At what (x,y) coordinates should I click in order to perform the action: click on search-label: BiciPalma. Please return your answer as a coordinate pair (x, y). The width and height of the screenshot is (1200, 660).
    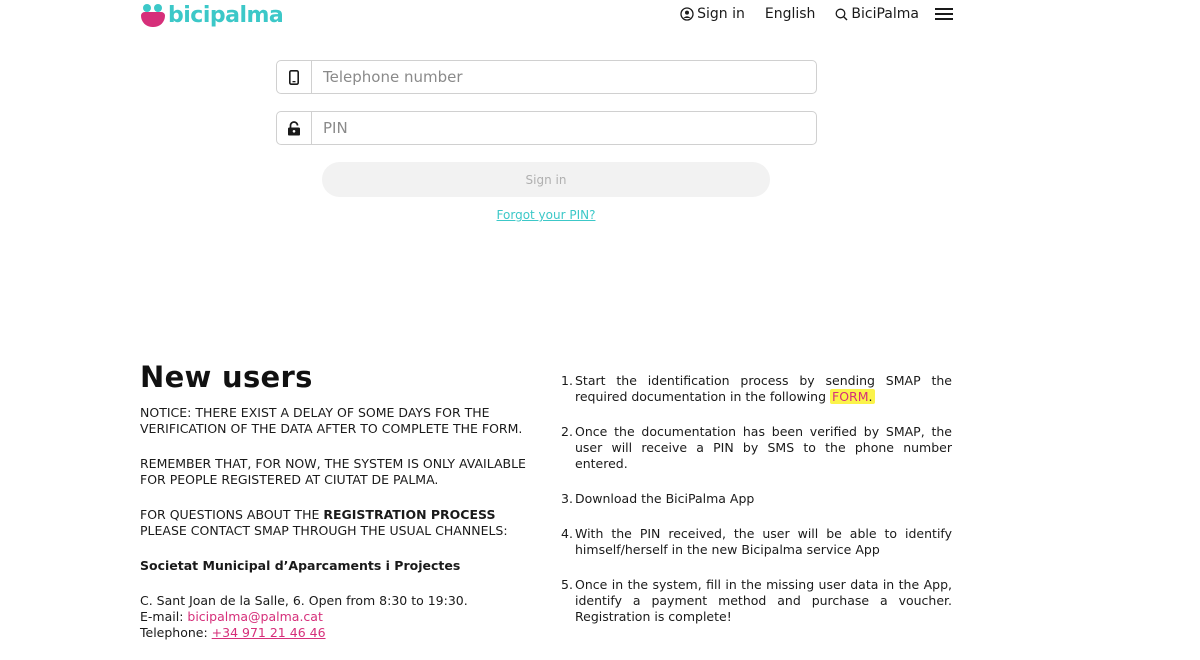
    Looking at the image, I should click on (885, 14).